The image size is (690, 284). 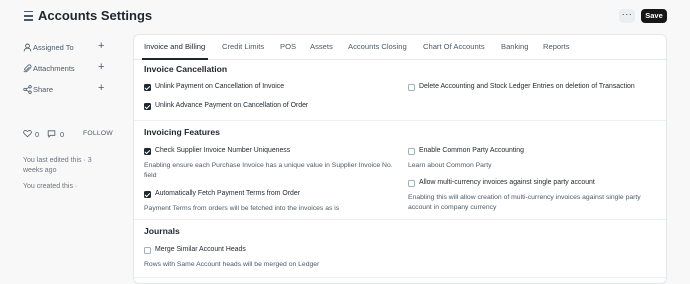 What do you see at coordinates (162, 231) in the screenshot?
I see `section-title-journals: Journals` at bounding box center [162, 231].